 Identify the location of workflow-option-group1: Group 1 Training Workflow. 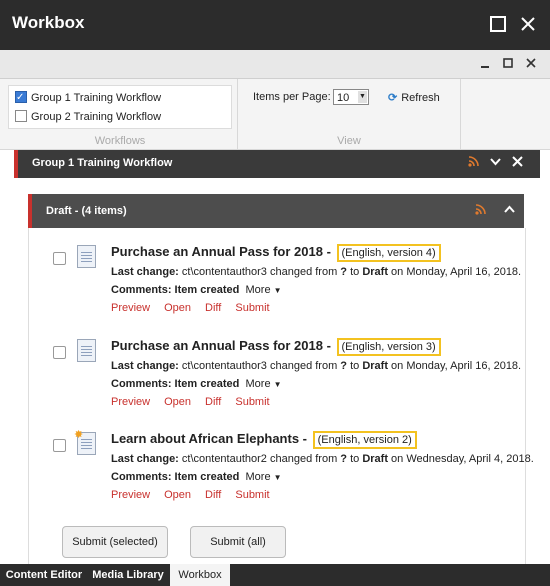
(88, 98).